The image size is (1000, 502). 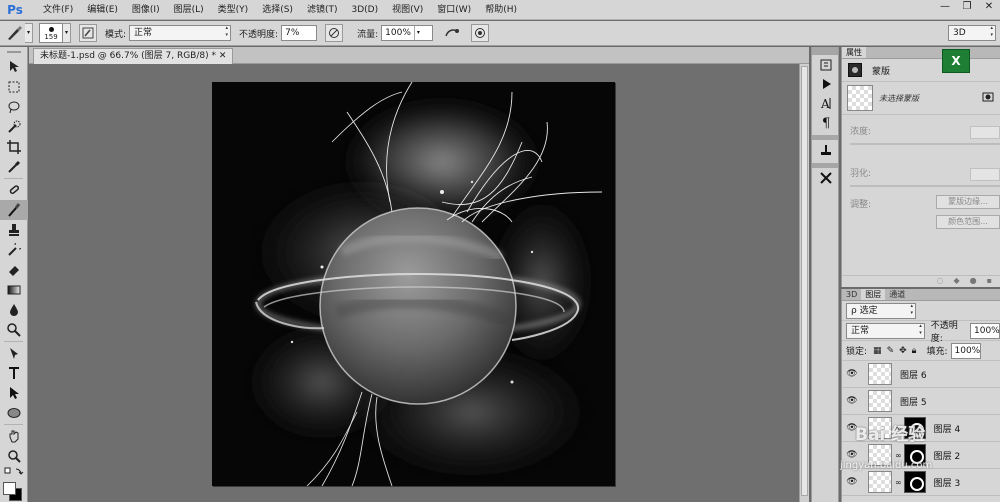 What do you see at coordinates (826, 64) in the screenshot?
I see `history-panel-icon` at bounding box center [826, 64].